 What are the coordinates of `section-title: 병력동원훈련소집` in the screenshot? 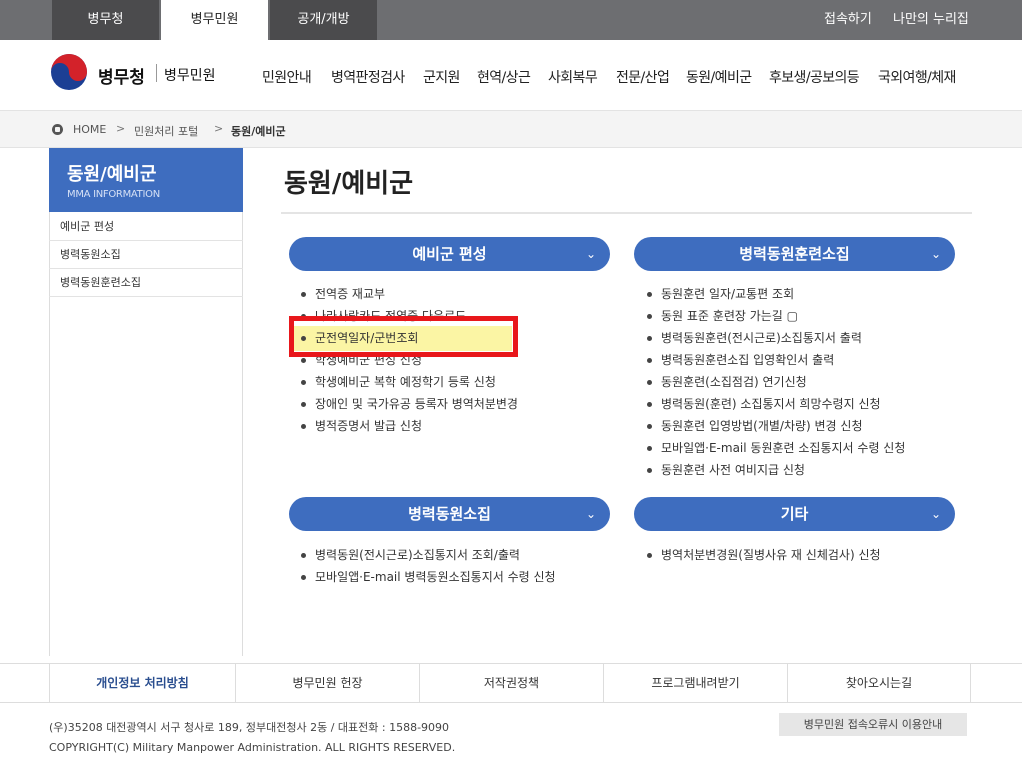 It's located at (794, 254).